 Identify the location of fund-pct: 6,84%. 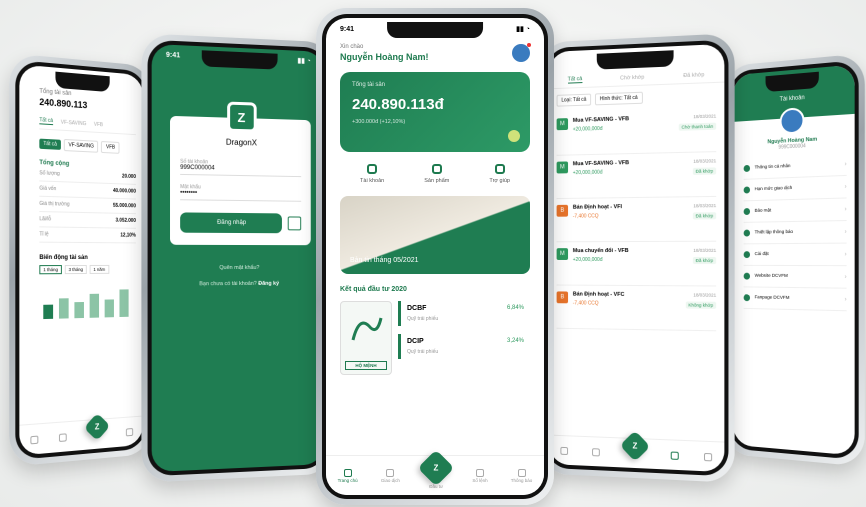
(515, 308).